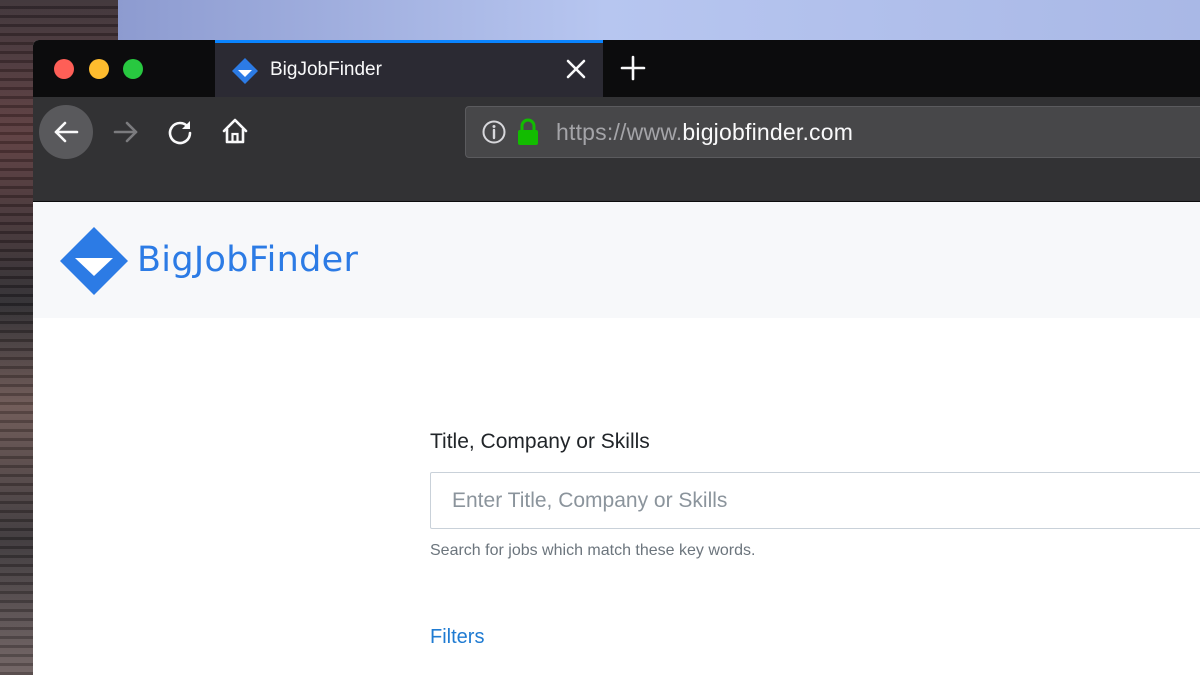  What do you see at coordinates (633, 68) in the screenshot?
I see `plus-icon` at bounding box center [633, 68].